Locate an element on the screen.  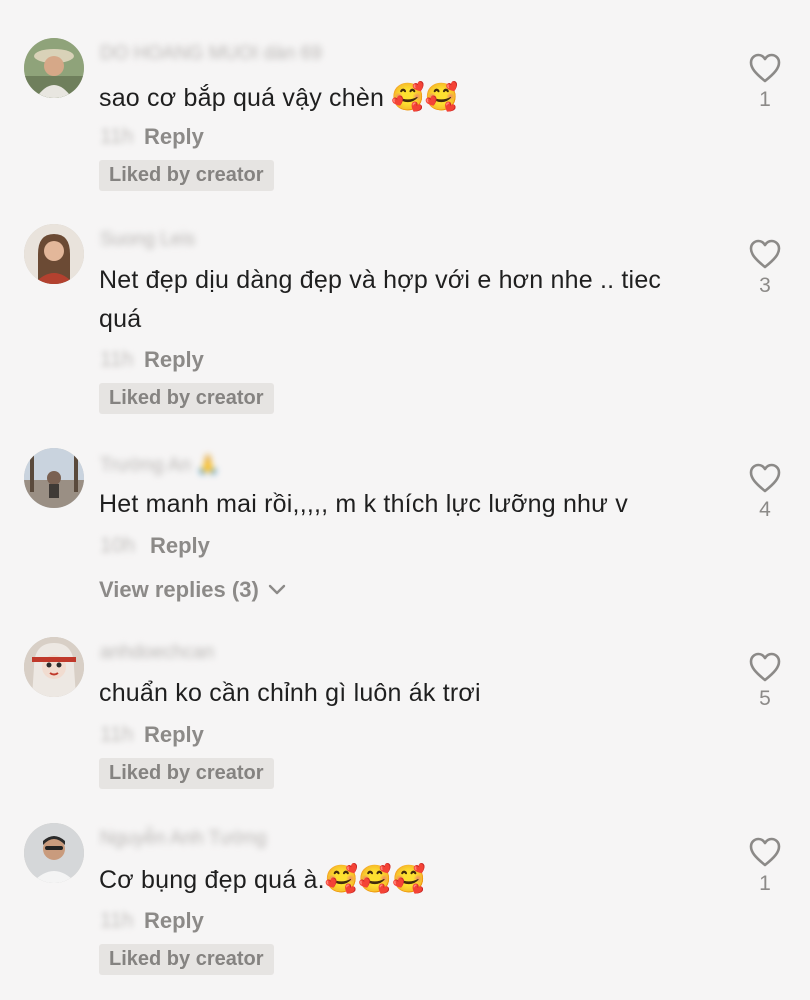
view-replies-button: View replies (3) is located at coordinates (193, 590).